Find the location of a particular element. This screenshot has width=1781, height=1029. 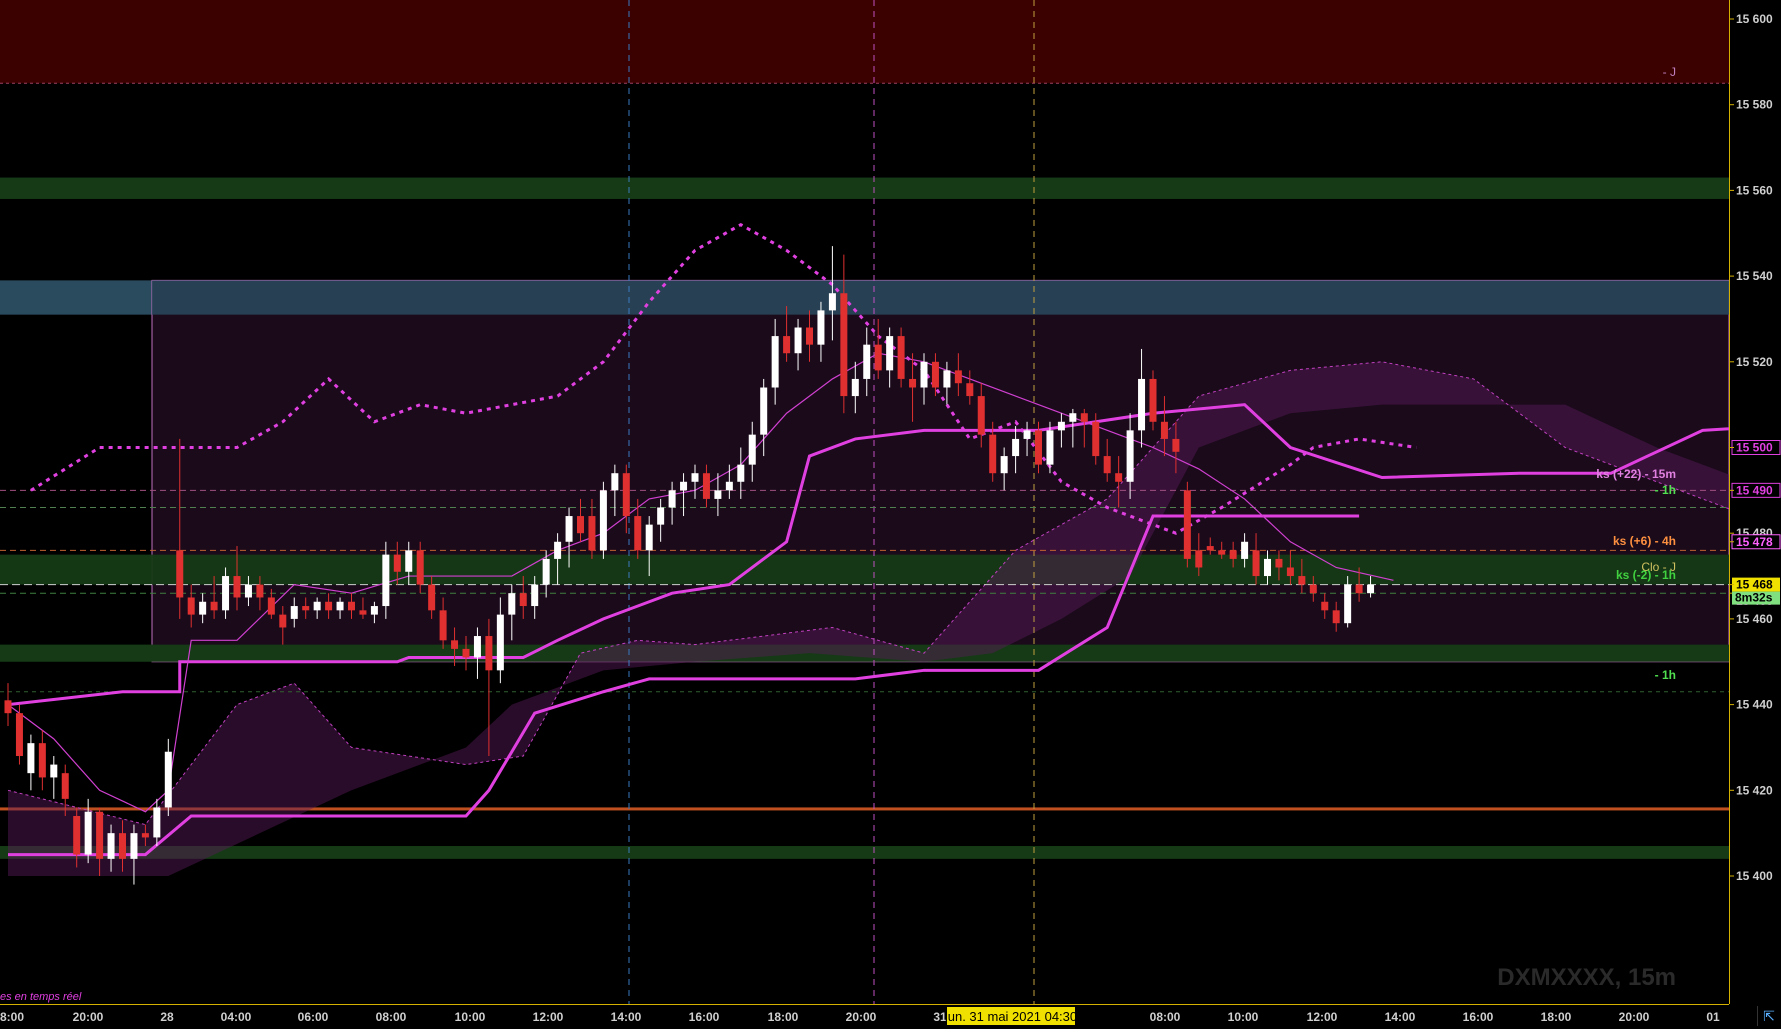

price-label-15580: 15 580 is located at coordinates (1754, 105).